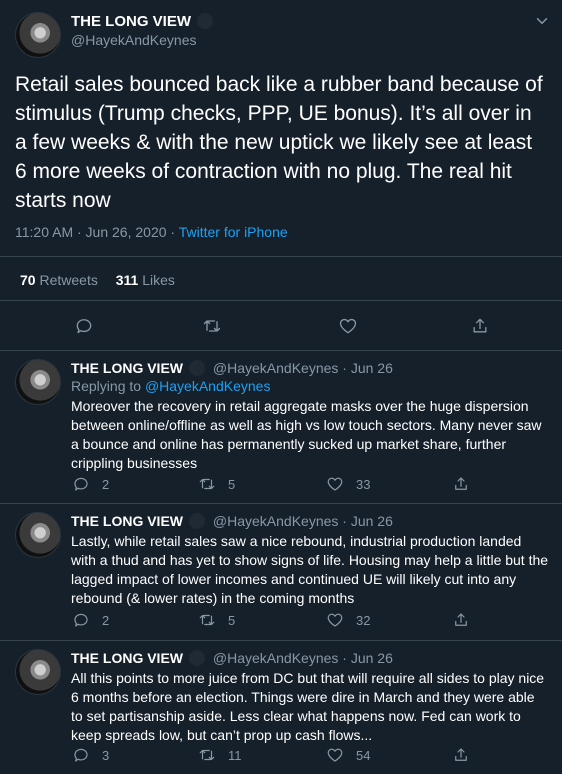  Describe the element at coordinates (134, 40) in the screenshot. I see `author-handle: @HayekAndKeynes` at that location.